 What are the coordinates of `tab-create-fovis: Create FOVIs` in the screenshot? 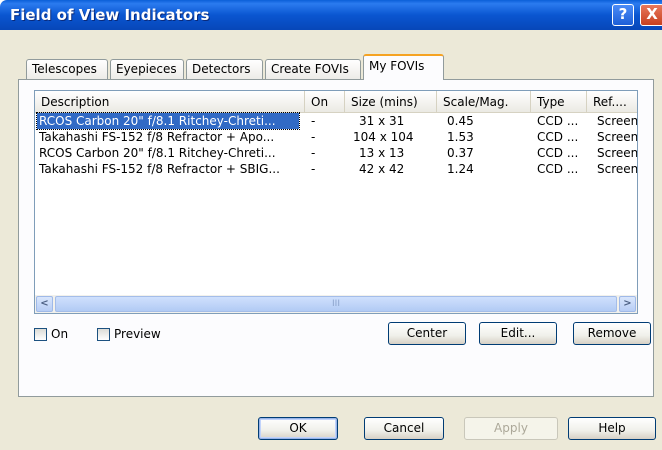 It's located at (313, 69).